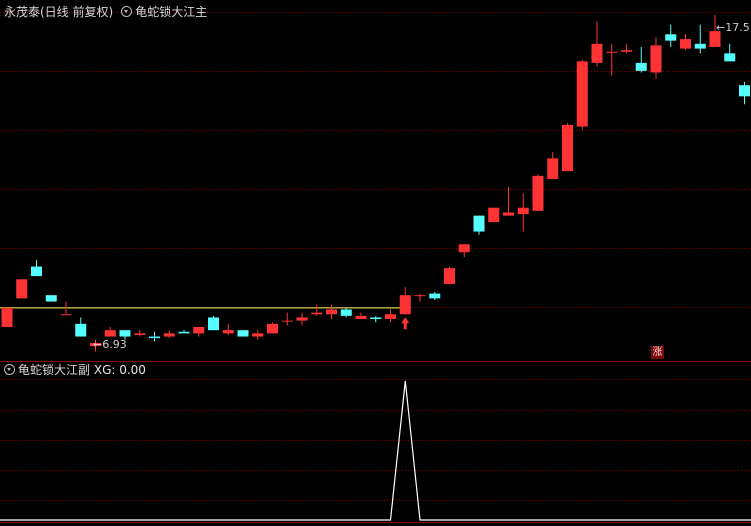 Image resolution: width=751 pixels, height=526 pixels. I want to click on price-markers, so click(405, 323).